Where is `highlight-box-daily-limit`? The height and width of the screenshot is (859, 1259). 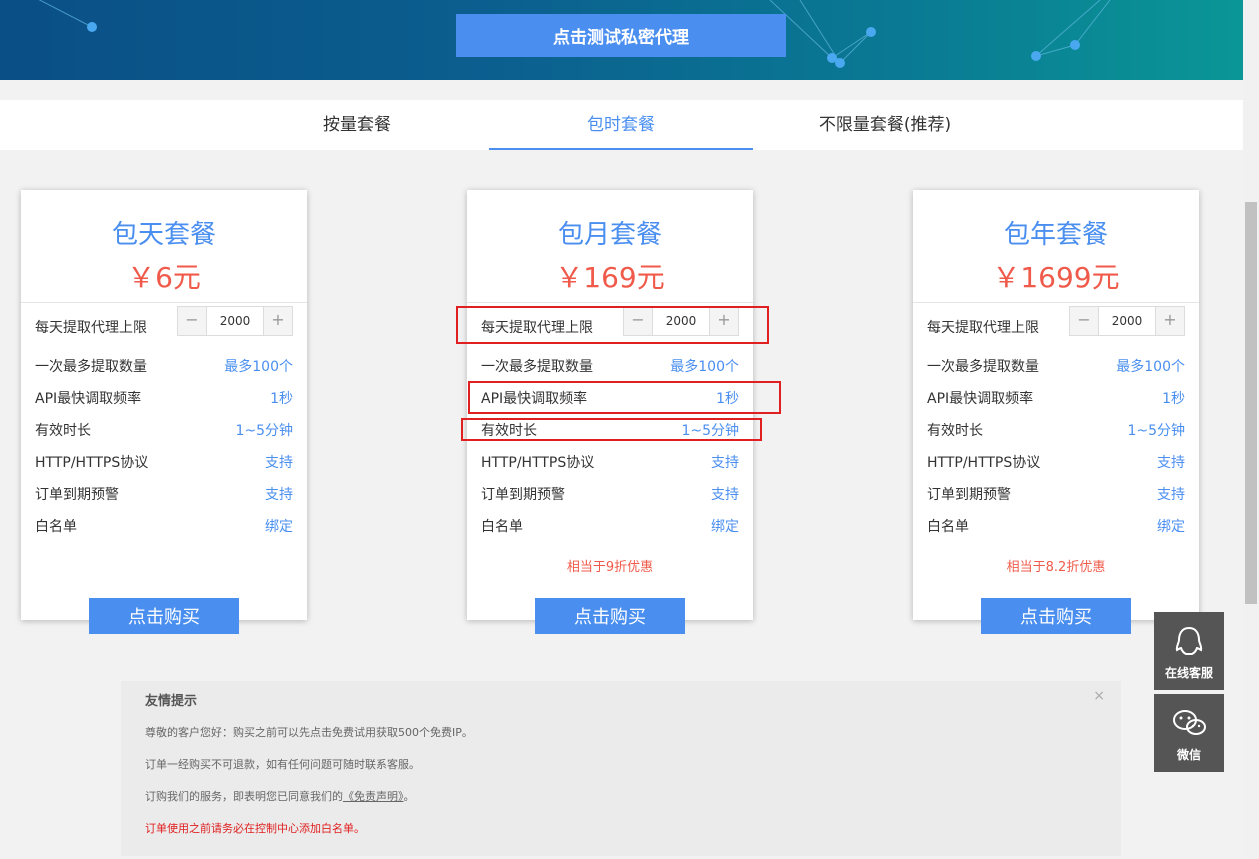 highlight-box-daily-limit is located at coordinates (612, 325).